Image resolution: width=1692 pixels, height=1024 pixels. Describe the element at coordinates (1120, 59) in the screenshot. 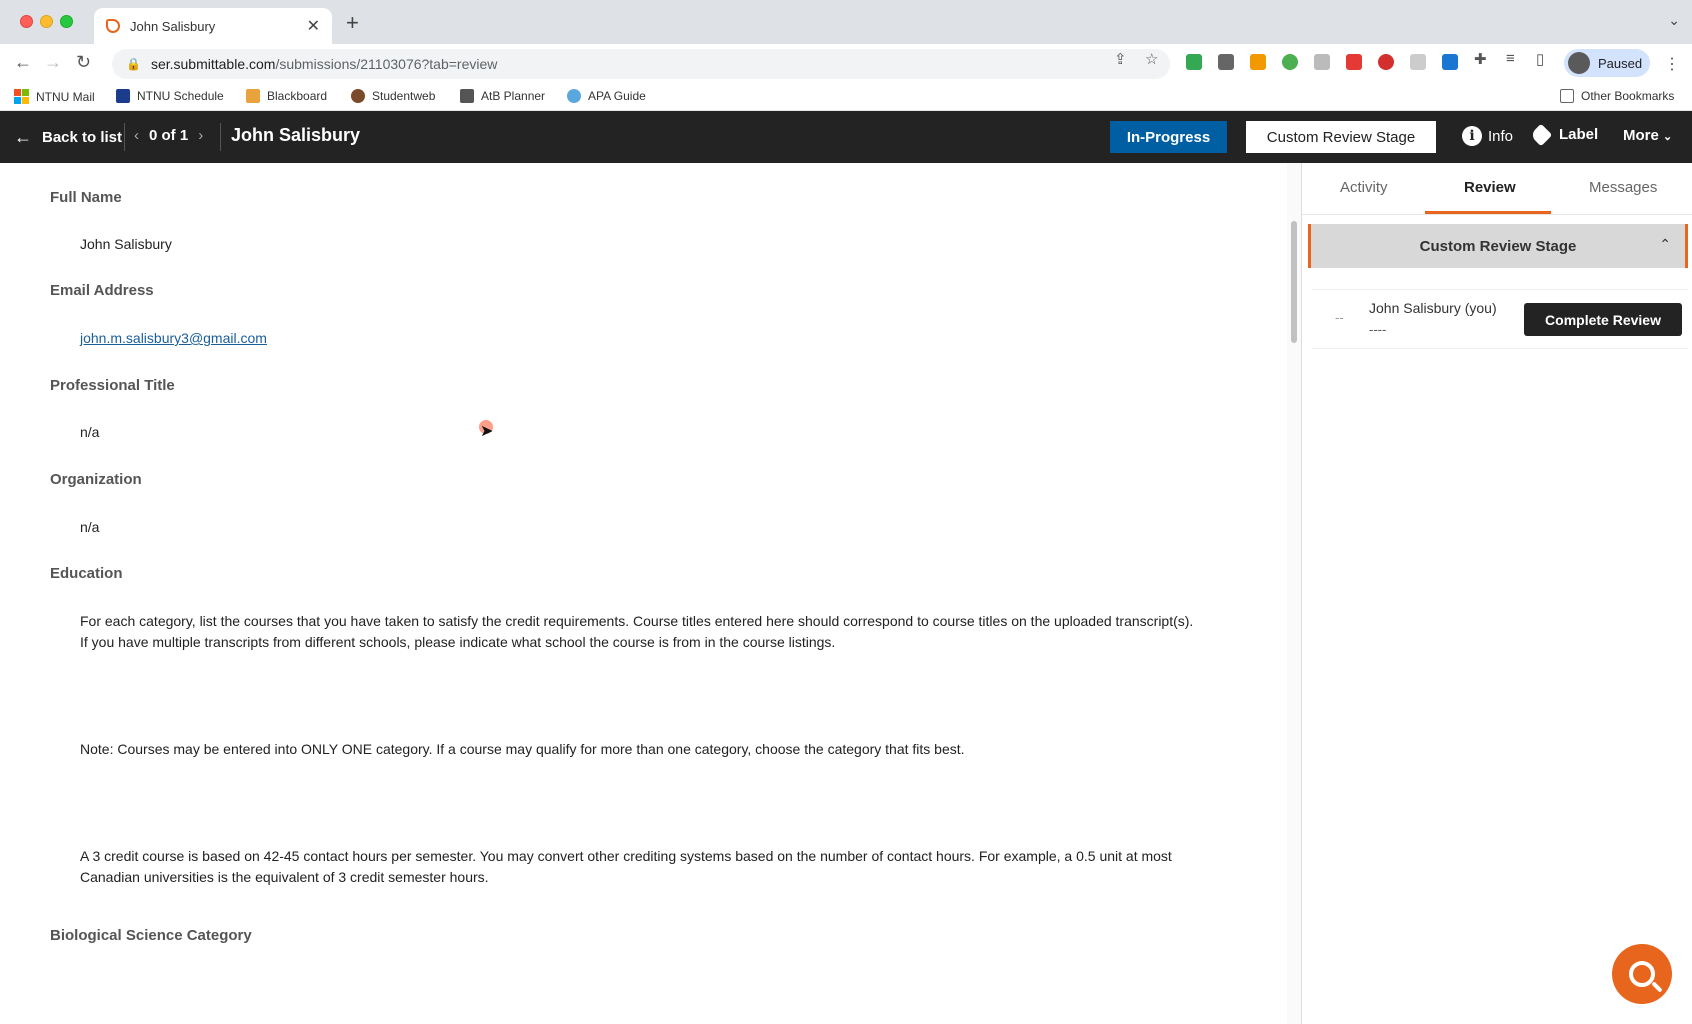

I see `share-icon: ⇪` at that location.